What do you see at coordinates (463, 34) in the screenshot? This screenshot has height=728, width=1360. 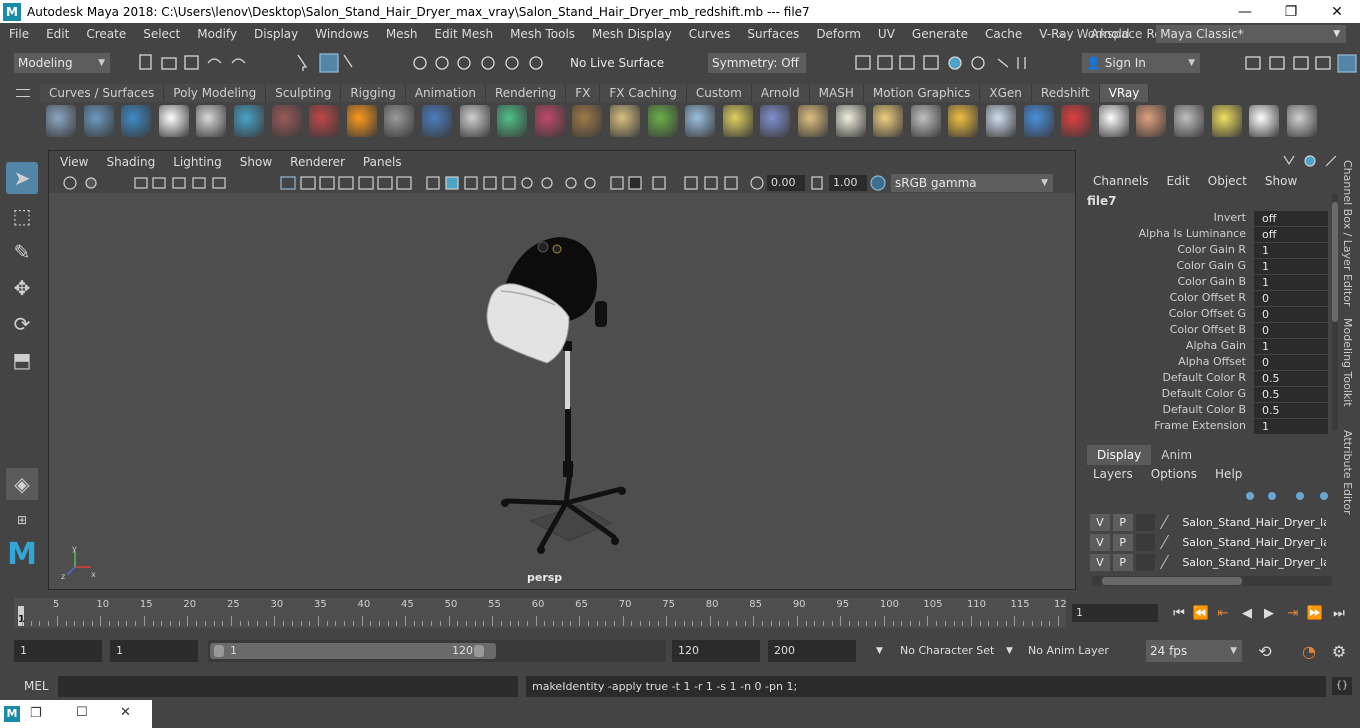 I see `menu-edit-mesh: Edit Mesh` at bounding box center [463, 34].